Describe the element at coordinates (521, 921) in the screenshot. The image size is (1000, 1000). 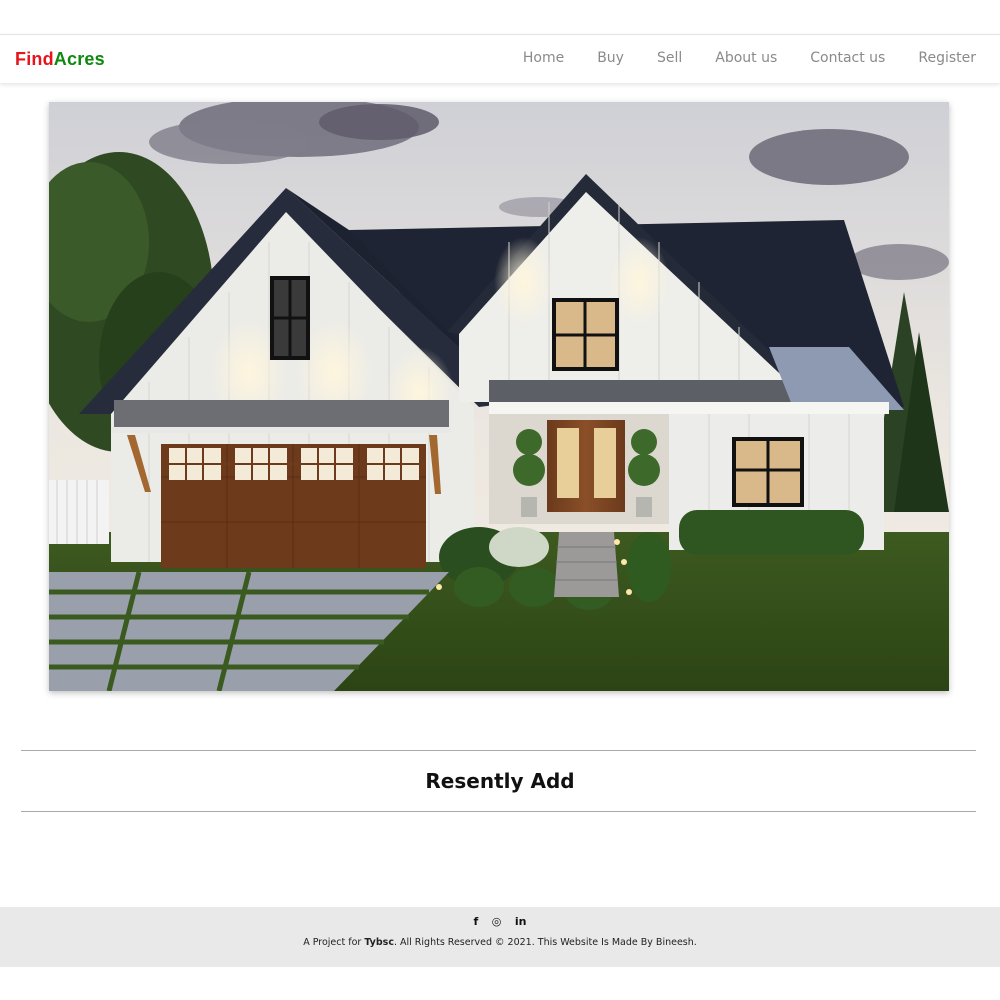
I see `linkedin-icon: in` at that location.